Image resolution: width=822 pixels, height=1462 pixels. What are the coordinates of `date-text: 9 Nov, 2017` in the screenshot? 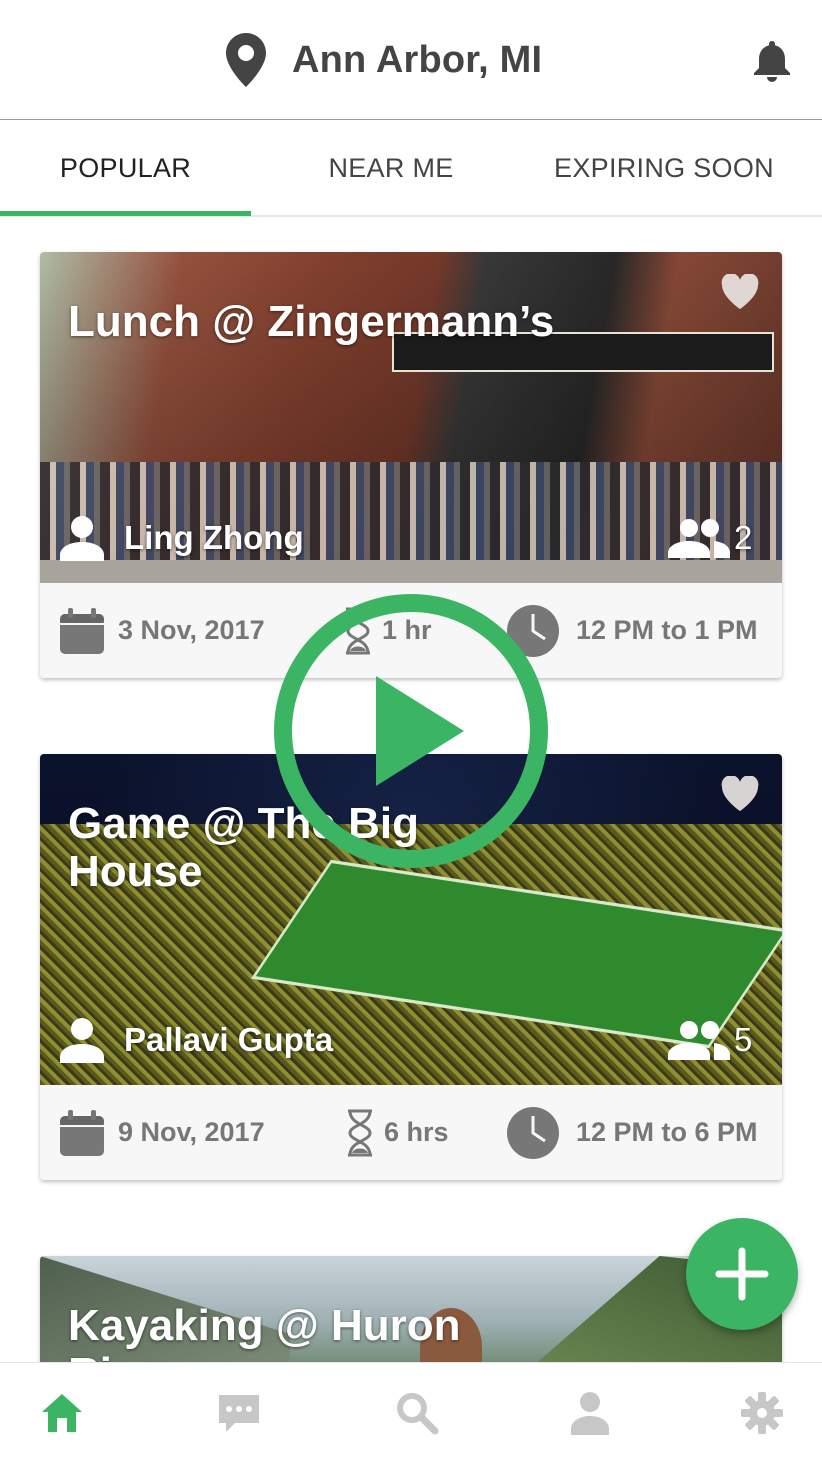 It's located at (191, 1132).